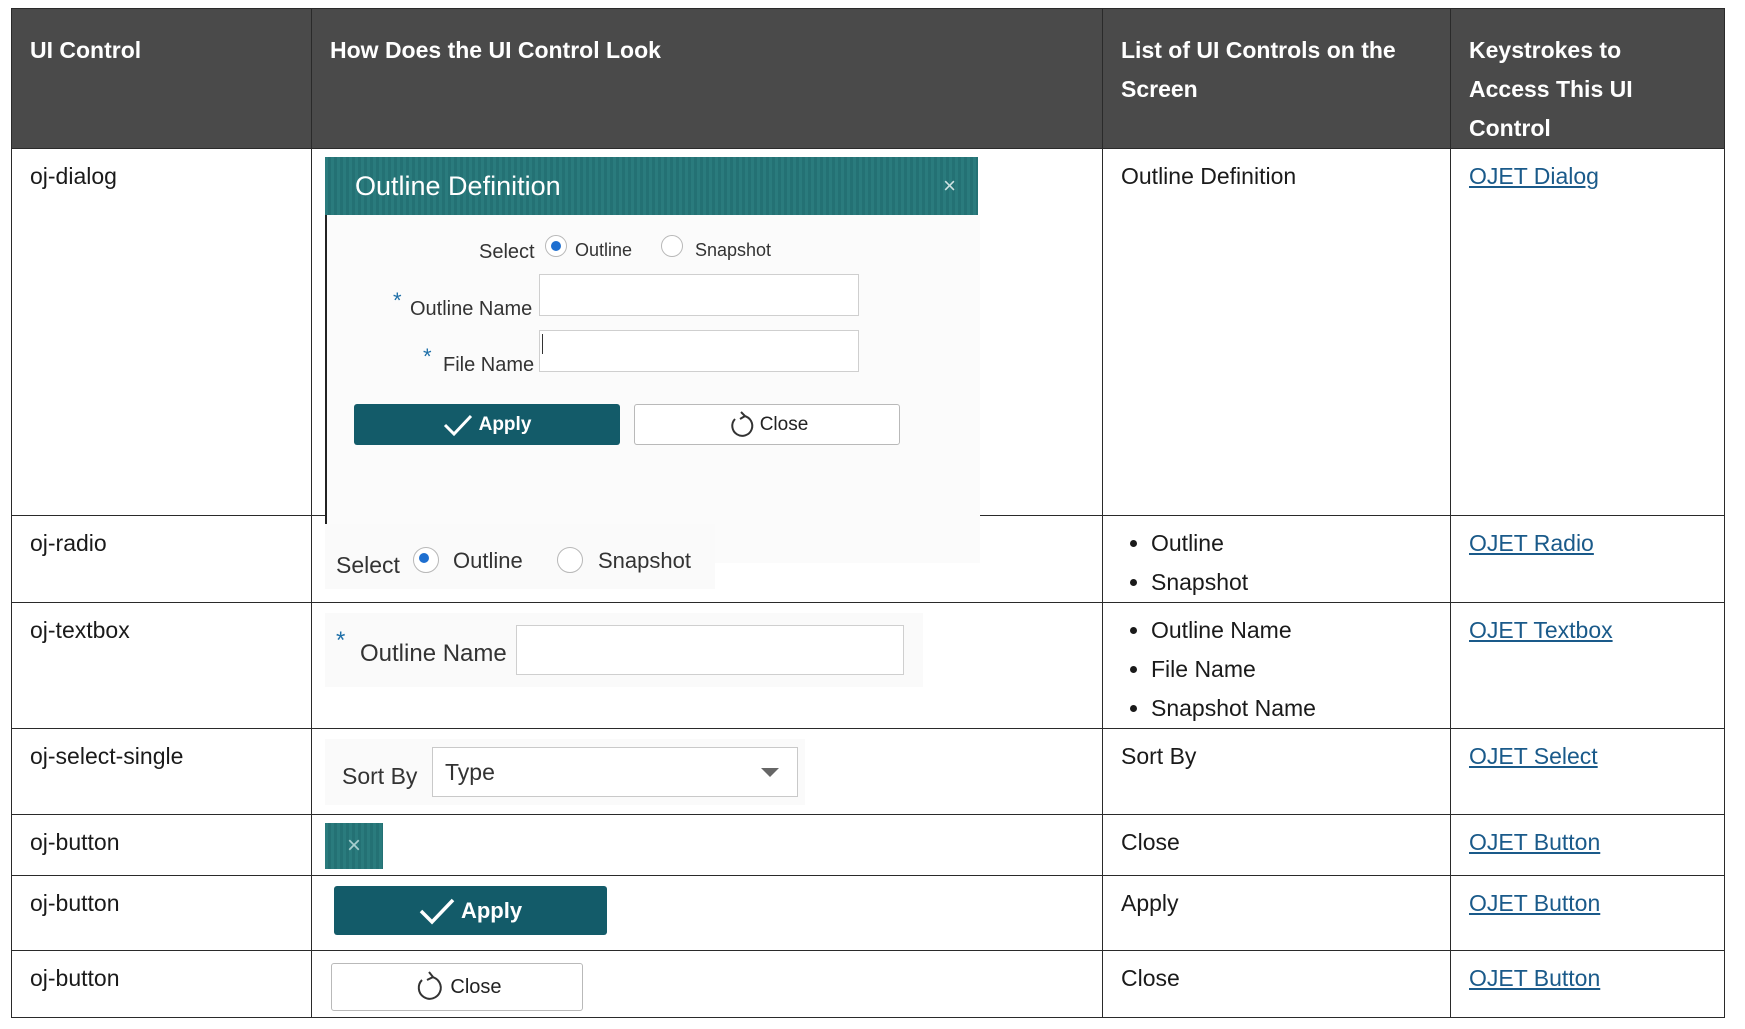  What do you see at coordinates (1276, 332) in the screenshot?
I see `control-list: Outline Definition` at bounding box center [1276, 332].